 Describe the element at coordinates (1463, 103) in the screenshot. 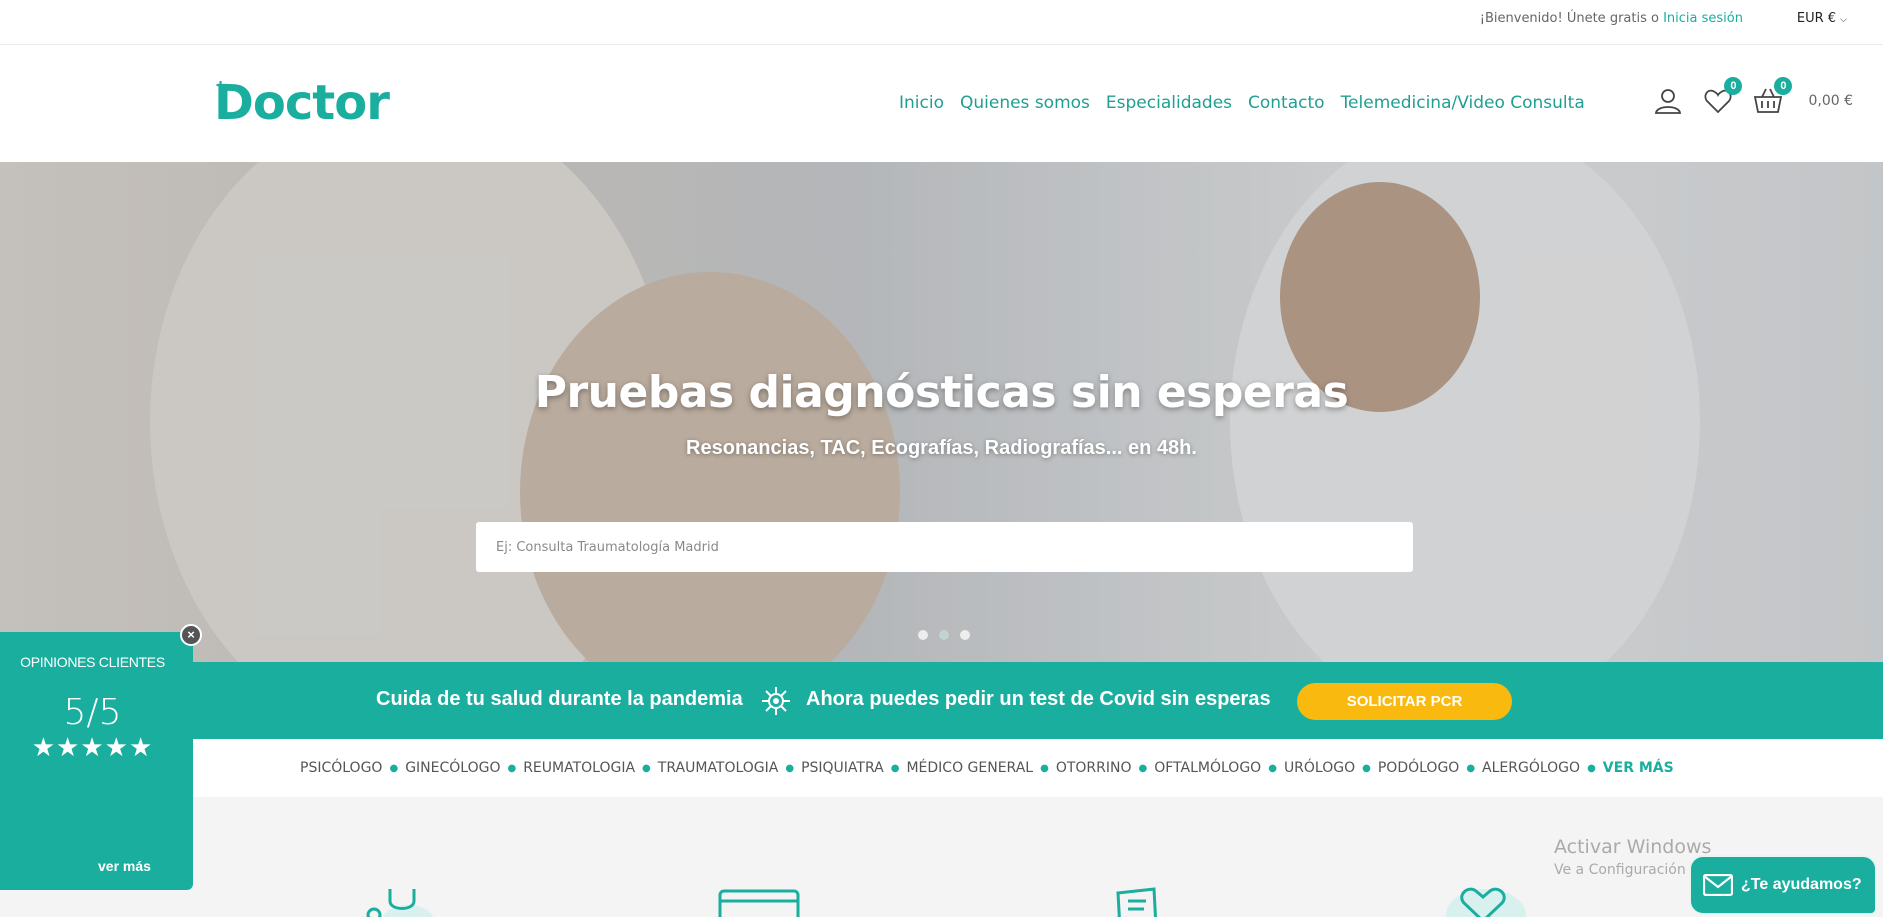

I see `nav-item-telemedicina: Telemedicina/Video Consulta` at that location.